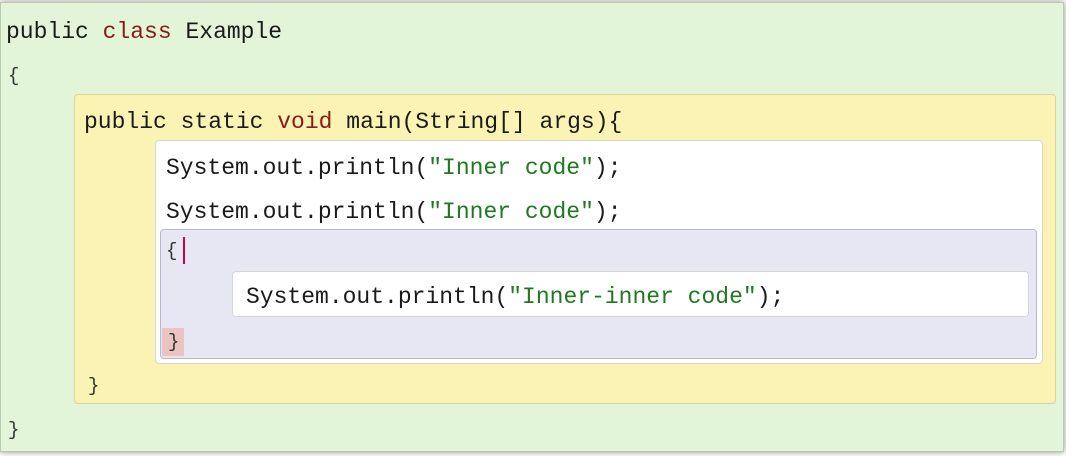 The width and height of the screenshot is (1066, 456). I want to click on keyword-public: public, so click(47, 32).